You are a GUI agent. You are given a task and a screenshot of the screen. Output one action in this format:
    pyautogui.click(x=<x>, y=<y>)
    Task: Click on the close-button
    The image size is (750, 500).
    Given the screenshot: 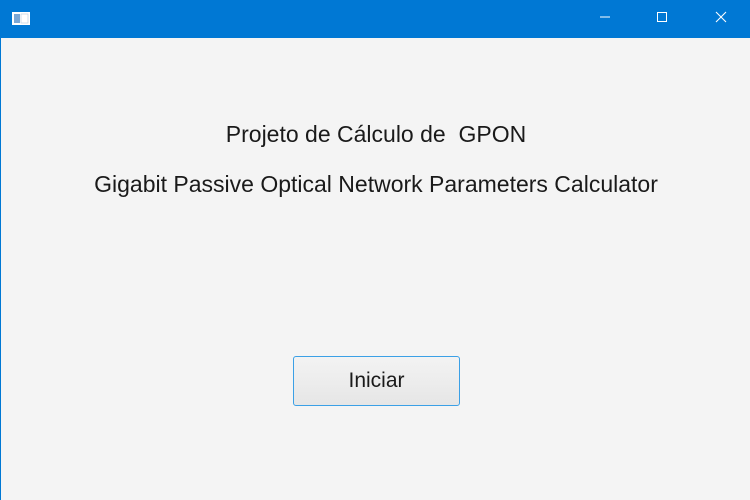 What is the action you would take?
    pyautogui.click(x=721, y=19)
    